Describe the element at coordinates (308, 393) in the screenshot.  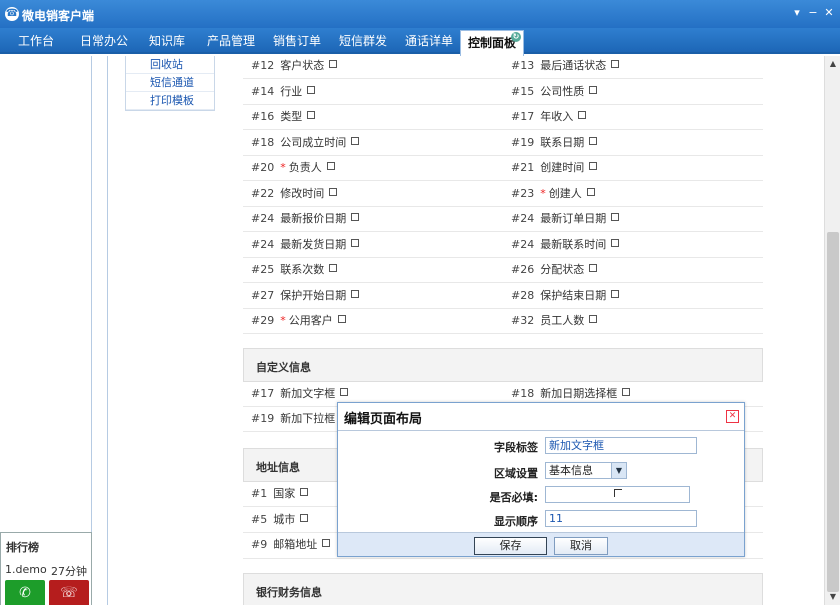
I see `field-label: 新加文字框` at that location.